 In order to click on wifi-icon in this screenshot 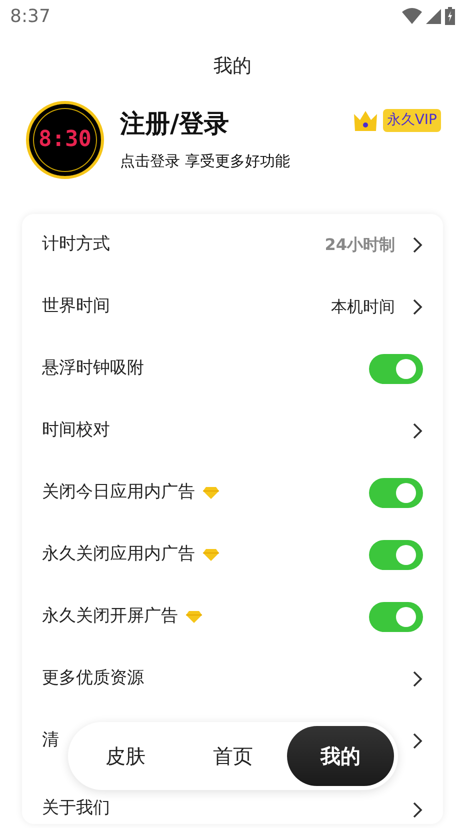, I will do `click(412, 16)`.